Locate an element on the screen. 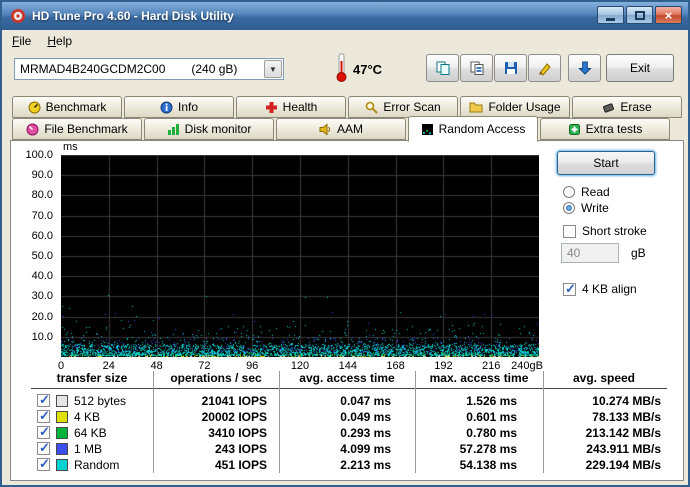 The width and height of the screenshot is (690, 487). thermometer-icon is located at coordinates (341, 67).